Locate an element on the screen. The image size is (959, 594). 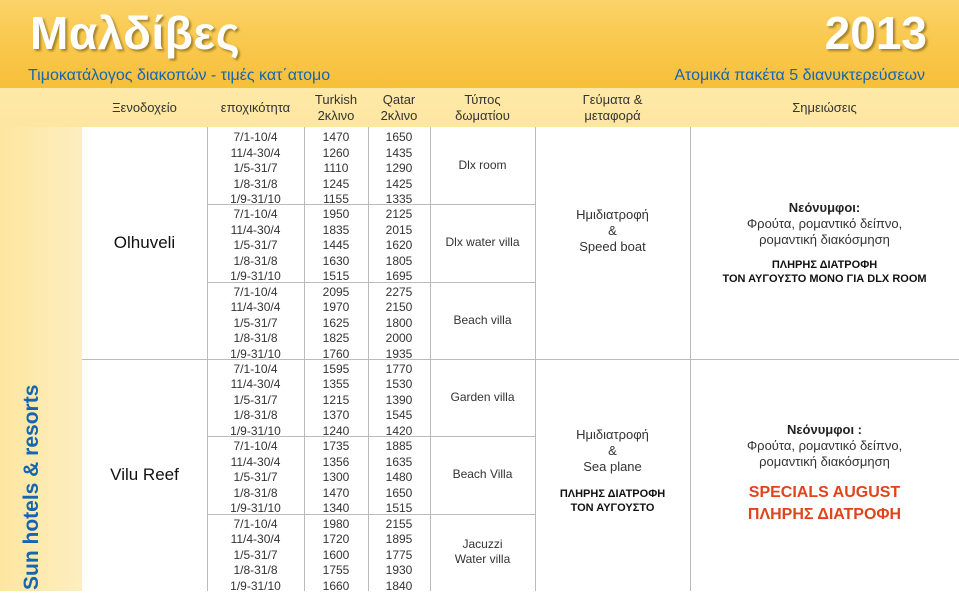
room-type-line: Beach villa is located at coordinates (482, 320).